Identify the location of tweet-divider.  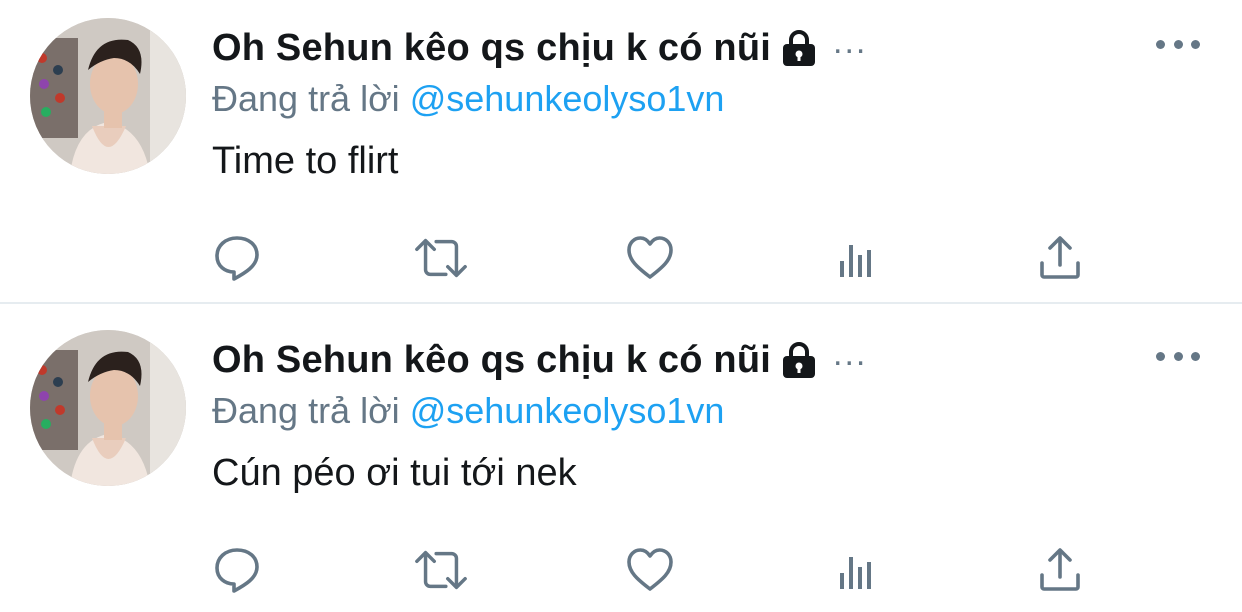
(621, 303).